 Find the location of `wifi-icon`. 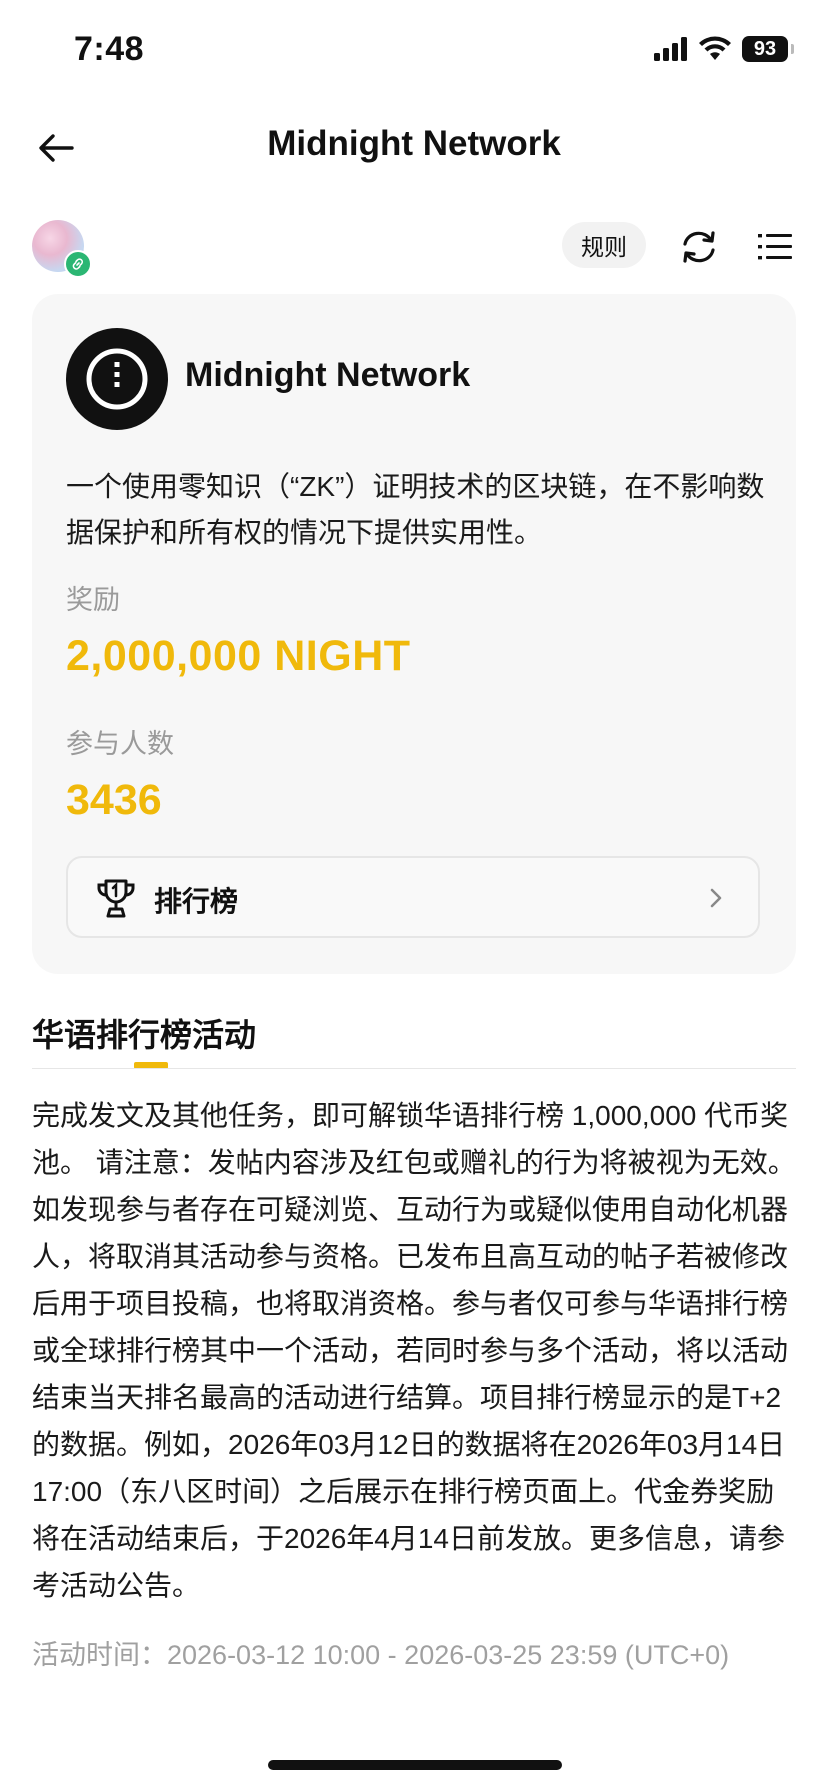

wifi-icon is located at coordinates (715, 48).